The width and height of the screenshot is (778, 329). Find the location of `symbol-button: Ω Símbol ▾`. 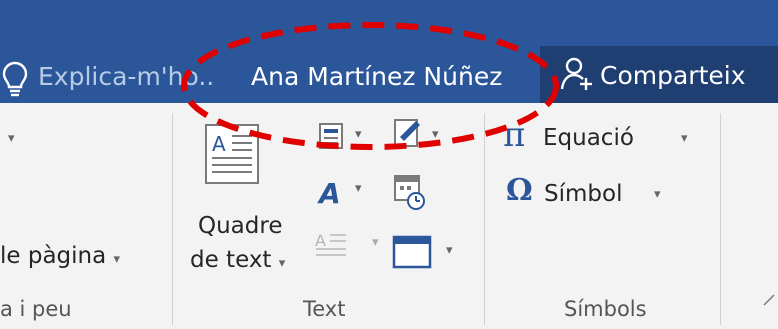

symbol-button: Ω Símbol ▾ is located at coordinates (601, 194).